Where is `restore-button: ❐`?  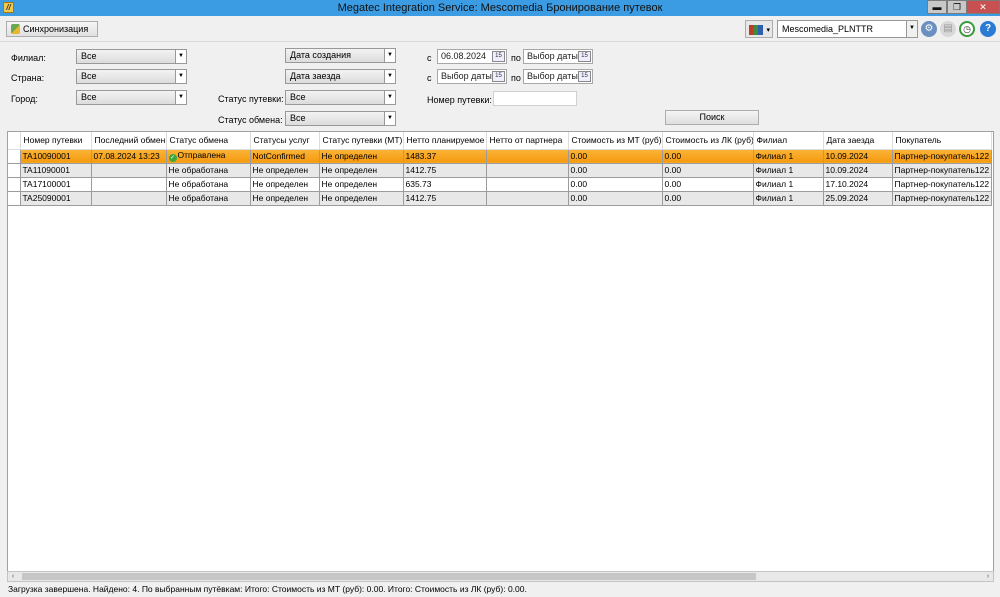
restore-button: ❐ is located at coordinates (957, 7).